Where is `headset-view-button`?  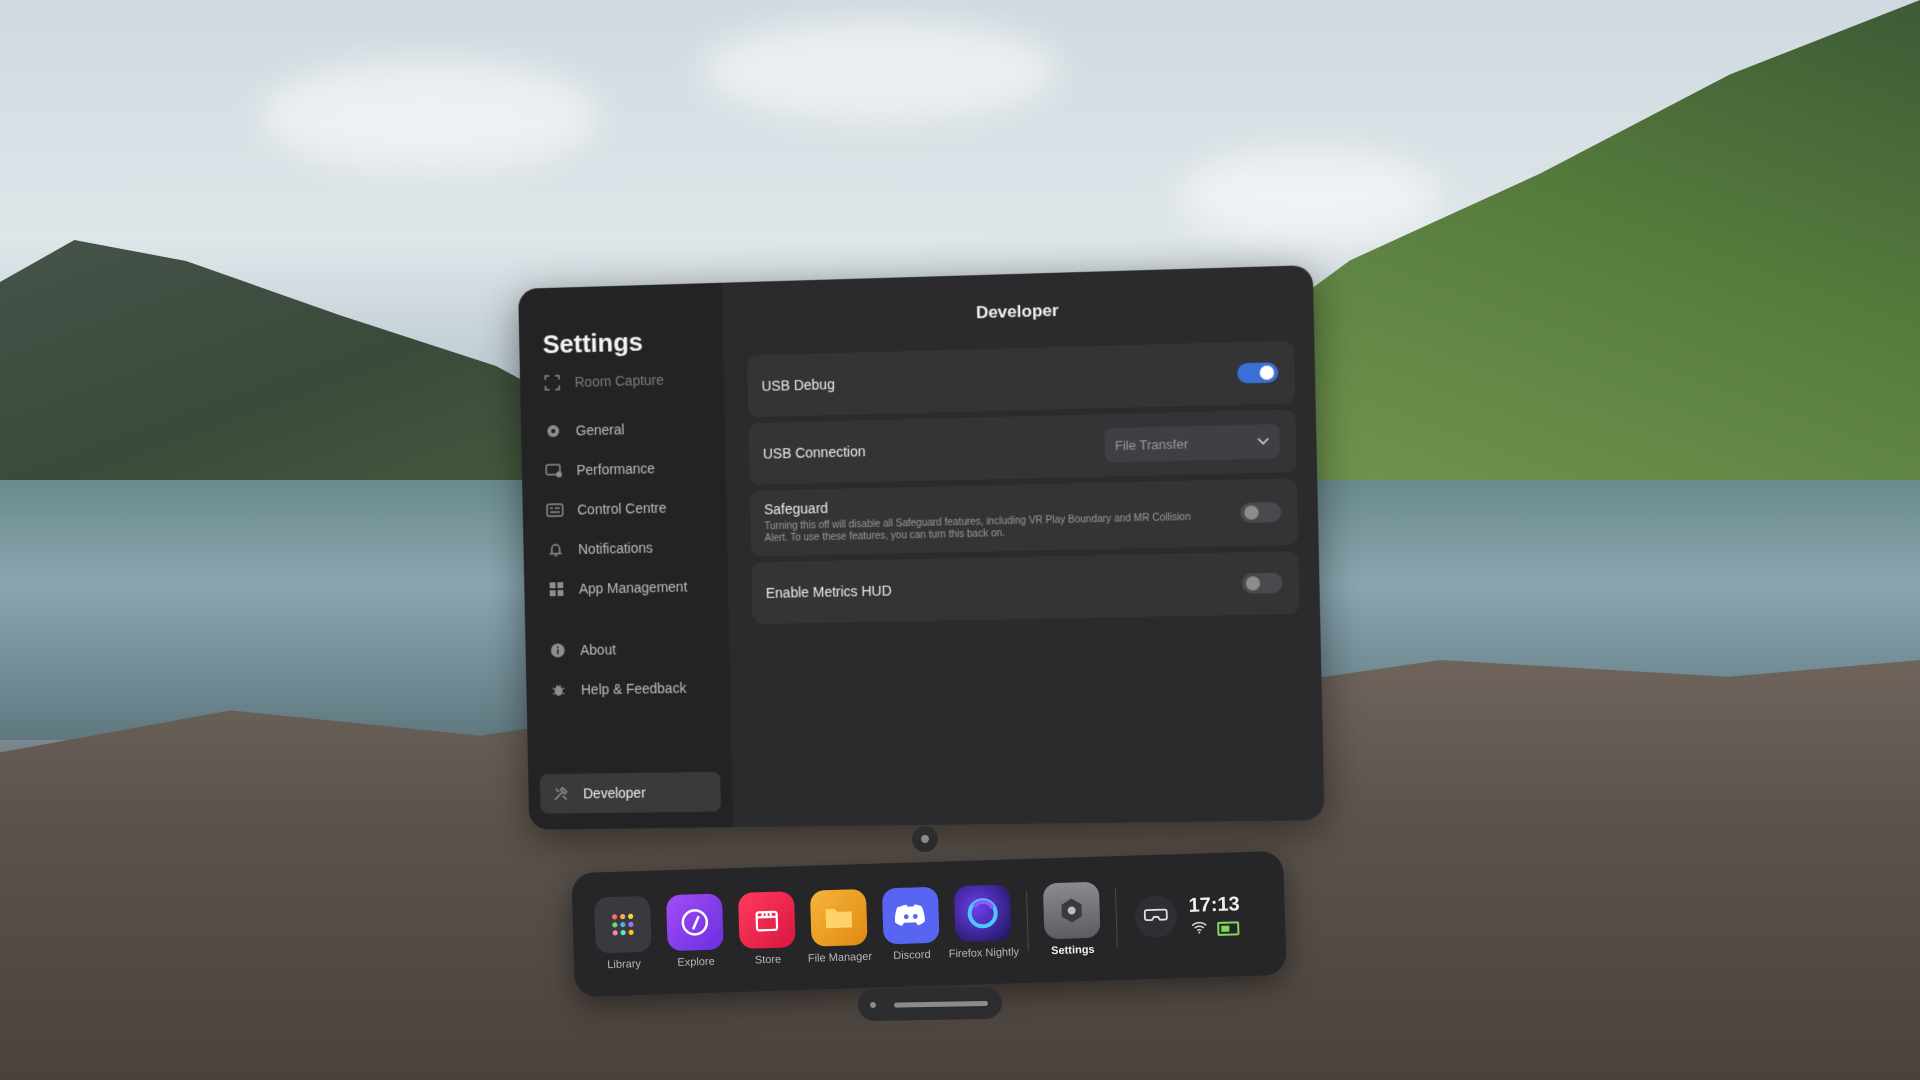
headset-view-button is located at coordinates (1156, 917).